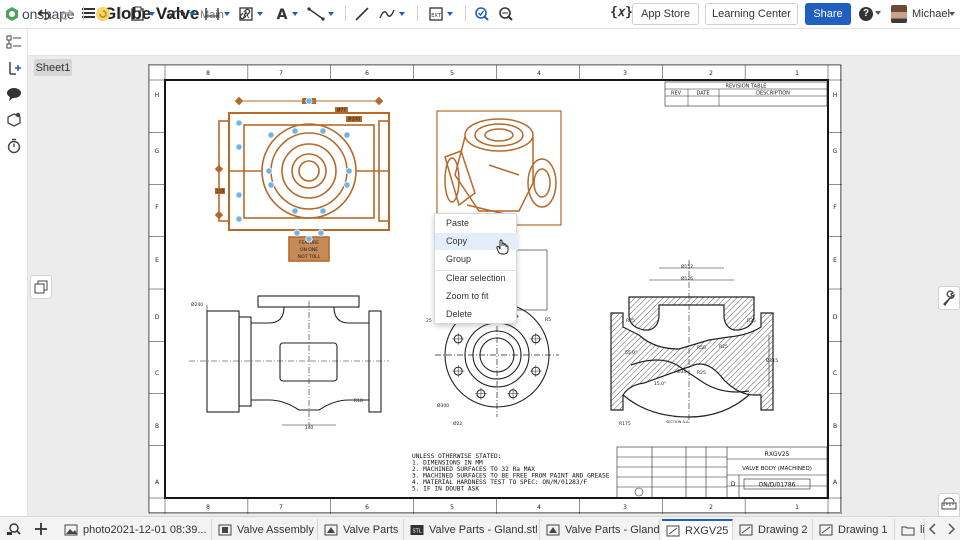  I want to click on insert-view-tool, so click(142, 13).